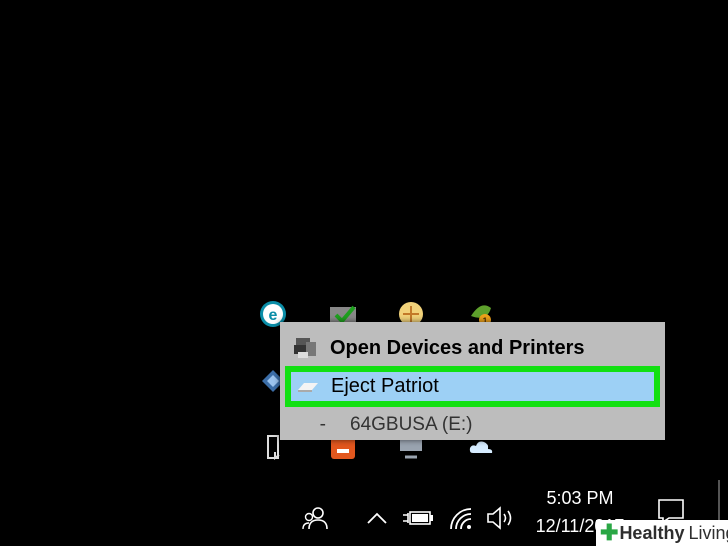 This screenshot has width=728, height=546. Describe the element at coordinates (580, 498) in the screenshot. I see `clock-time: 5:03 PM` at that location.